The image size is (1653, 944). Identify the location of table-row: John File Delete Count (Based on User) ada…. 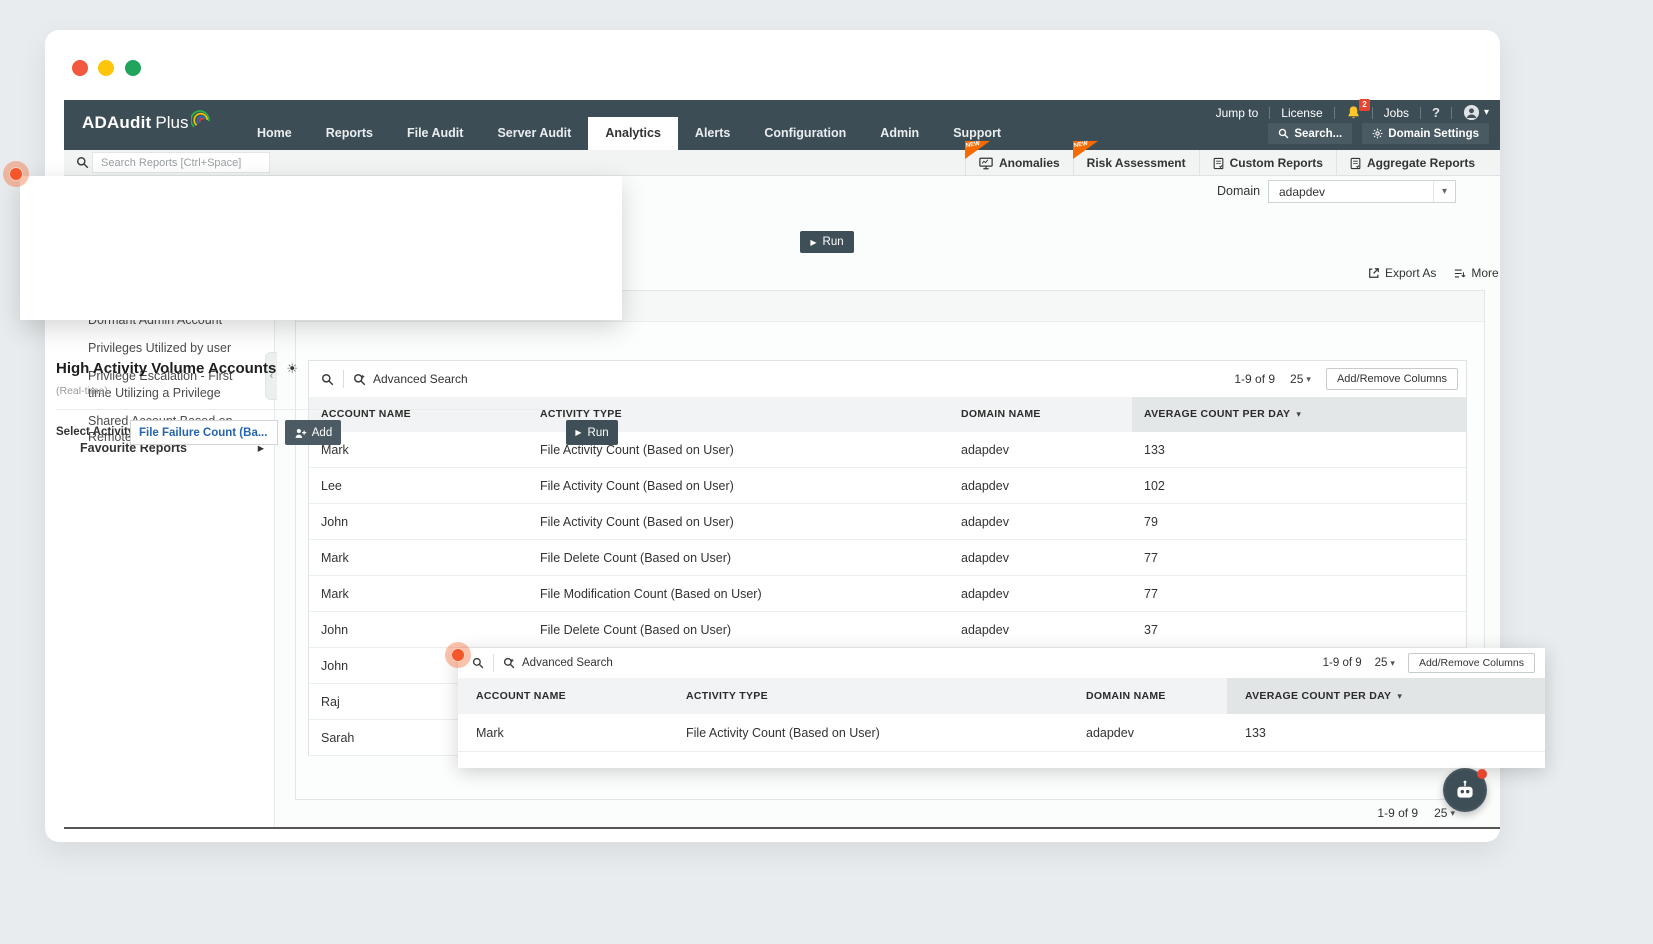
(887, 630).